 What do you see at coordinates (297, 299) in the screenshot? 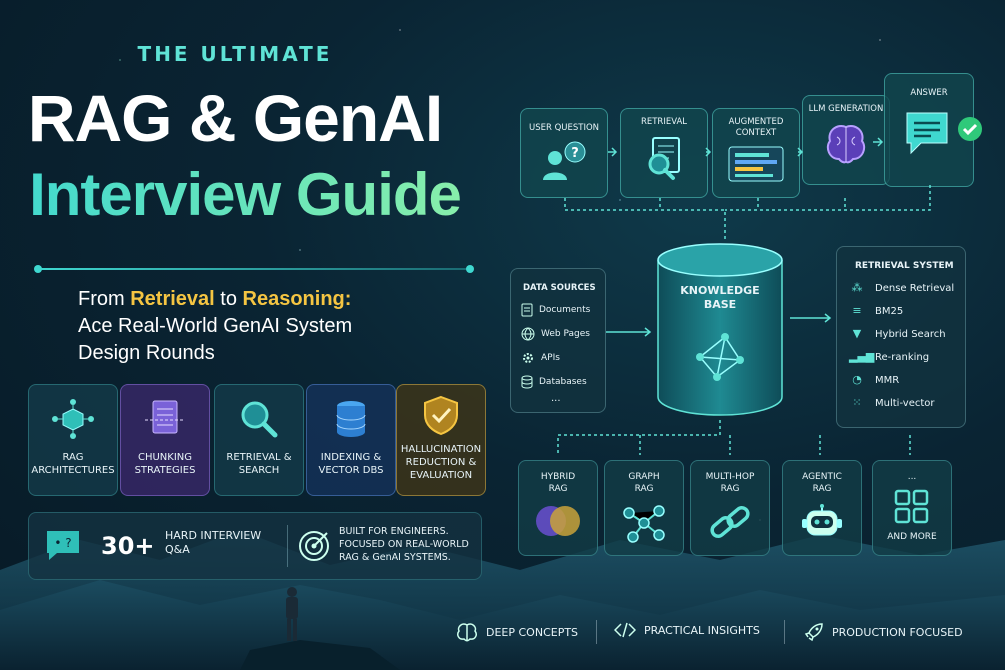
I see `subtitle-highlight-reasoning: Reasoning:` at bounding box center [297, 299].